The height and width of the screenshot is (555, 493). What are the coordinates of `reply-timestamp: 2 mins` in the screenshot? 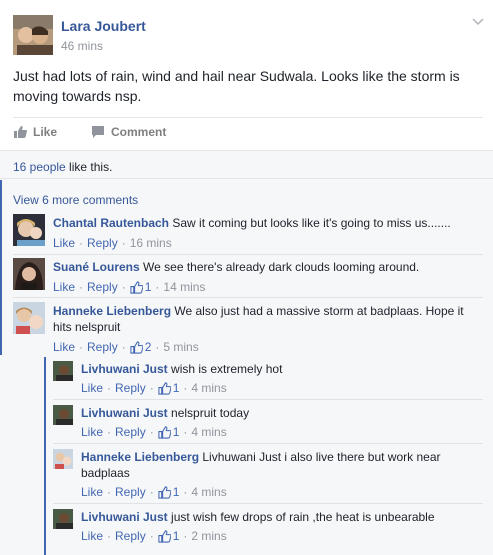 It's located at (208, 536).